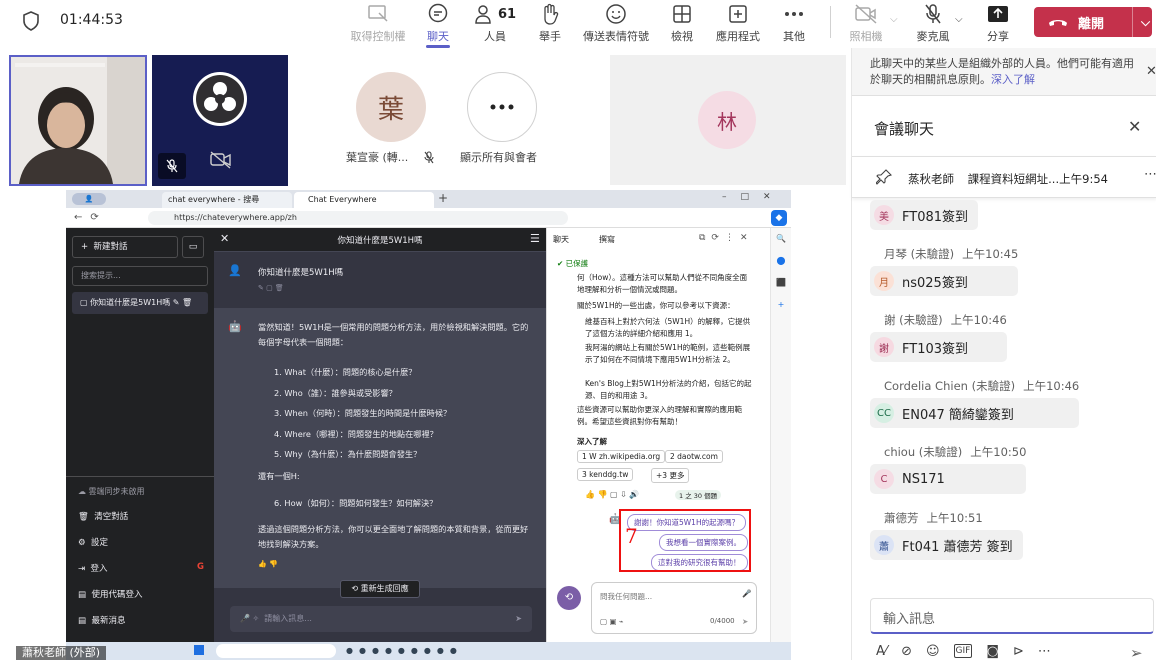 The width and height of the screenshot is (1156, 662). What do you see at coordinates (746, 593) in the screenshot?
I see `mic-icon: 🎤` at bounding box center [746, 593].